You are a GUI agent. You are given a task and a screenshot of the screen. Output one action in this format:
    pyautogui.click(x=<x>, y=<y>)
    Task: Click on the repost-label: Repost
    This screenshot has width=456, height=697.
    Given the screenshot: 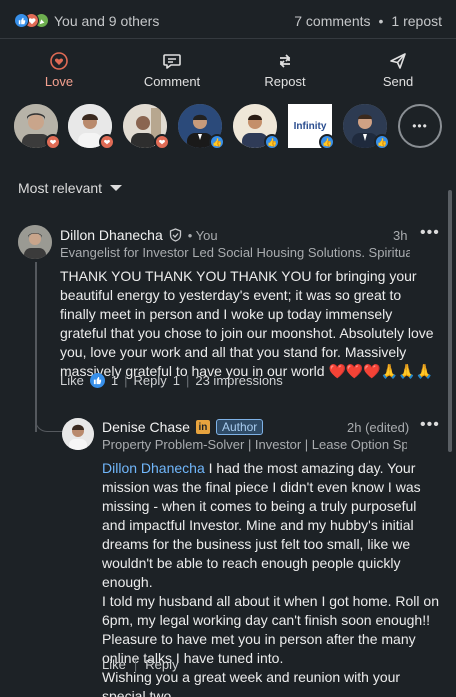 What is the action you would take?
    pyautogui.click(x=285, y=81)
    